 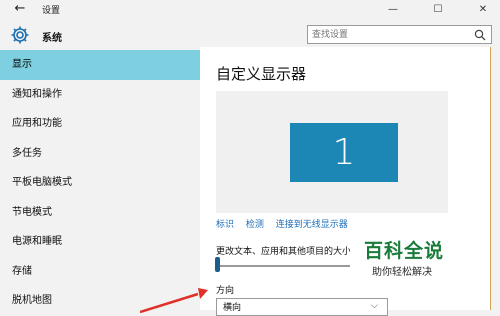 What do you see at coordinates (100, 154) in the screenshot?
I see `sidebar-item-multitasking: 多任务` at bounding box center [100, 154].